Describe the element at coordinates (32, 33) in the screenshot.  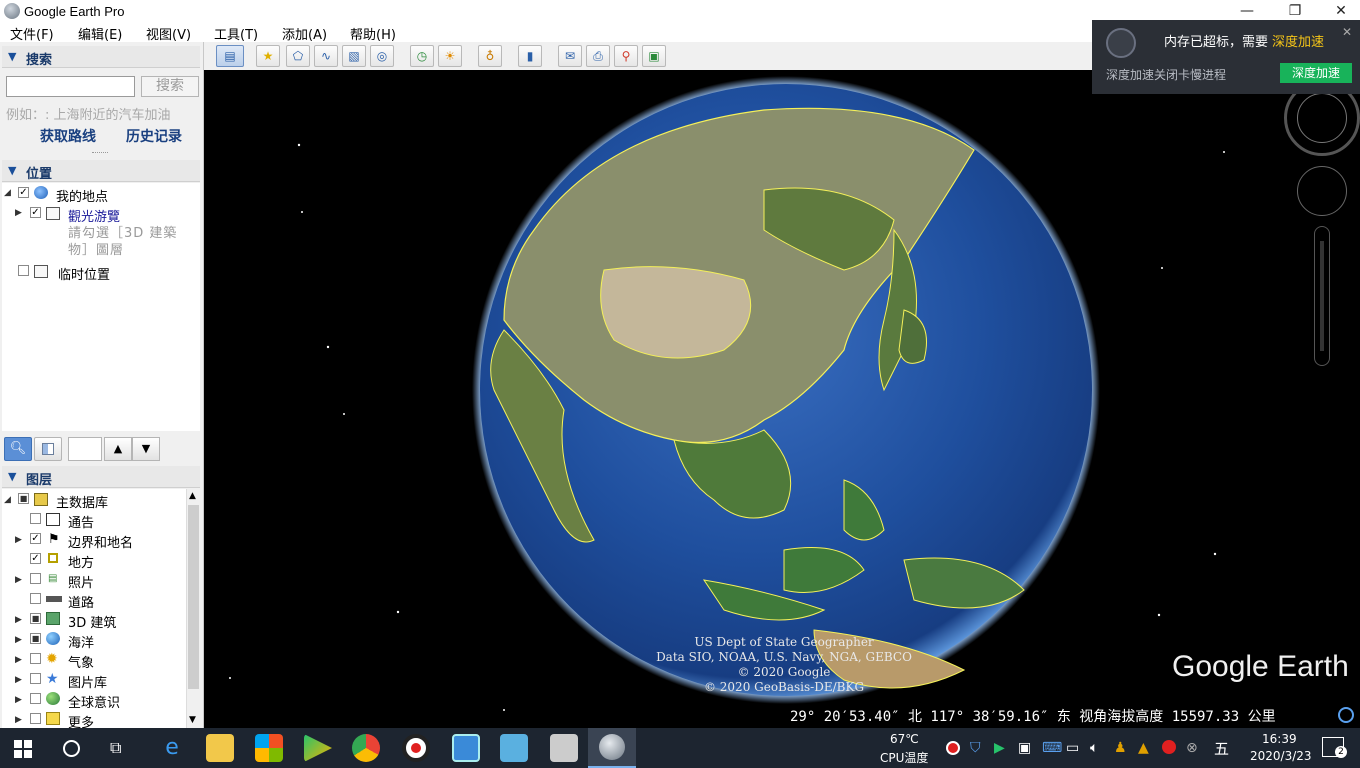
I see `menu-file: 文件(F)` at that location.